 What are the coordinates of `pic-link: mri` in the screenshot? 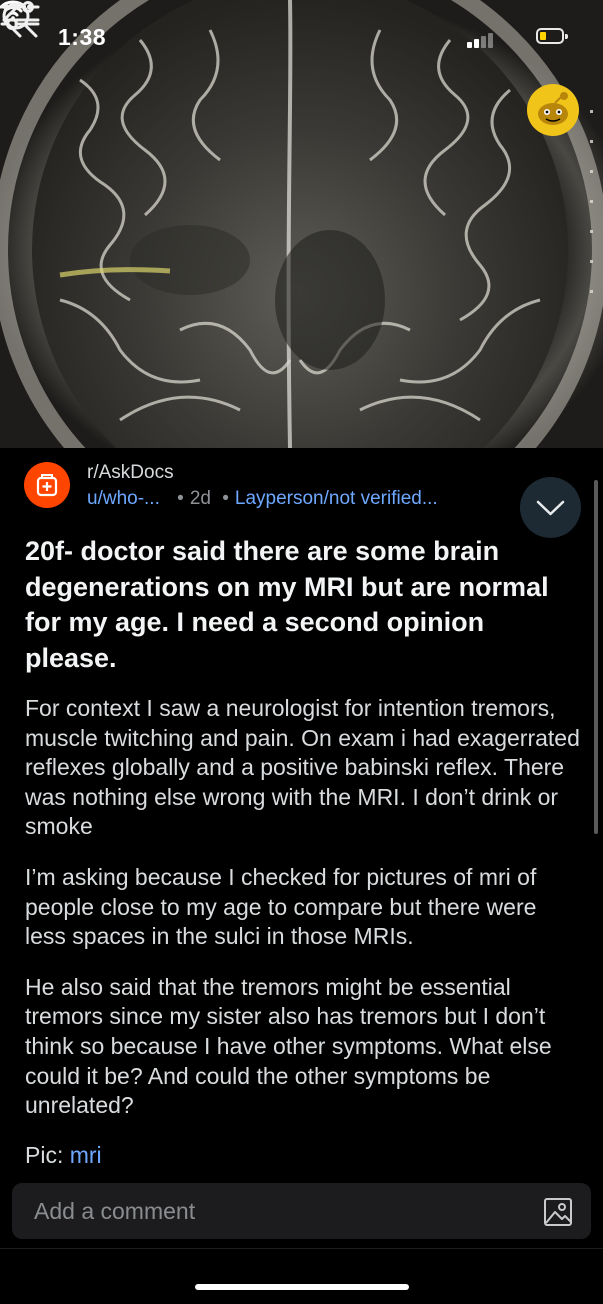 It's located at (86, 1155).